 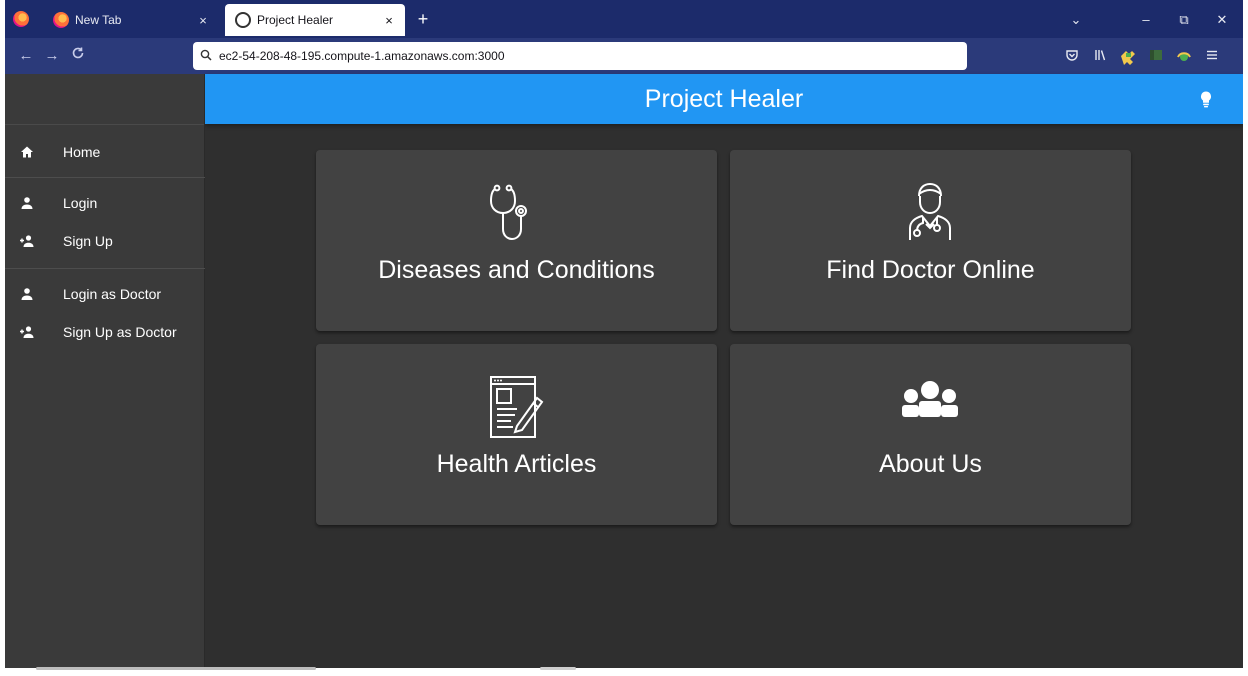 What do you see at coordinates (120, 332) in the screenshot?
I see `sidebar-item-label: Sign Up as Doctor` at bounding box center [120, 332].